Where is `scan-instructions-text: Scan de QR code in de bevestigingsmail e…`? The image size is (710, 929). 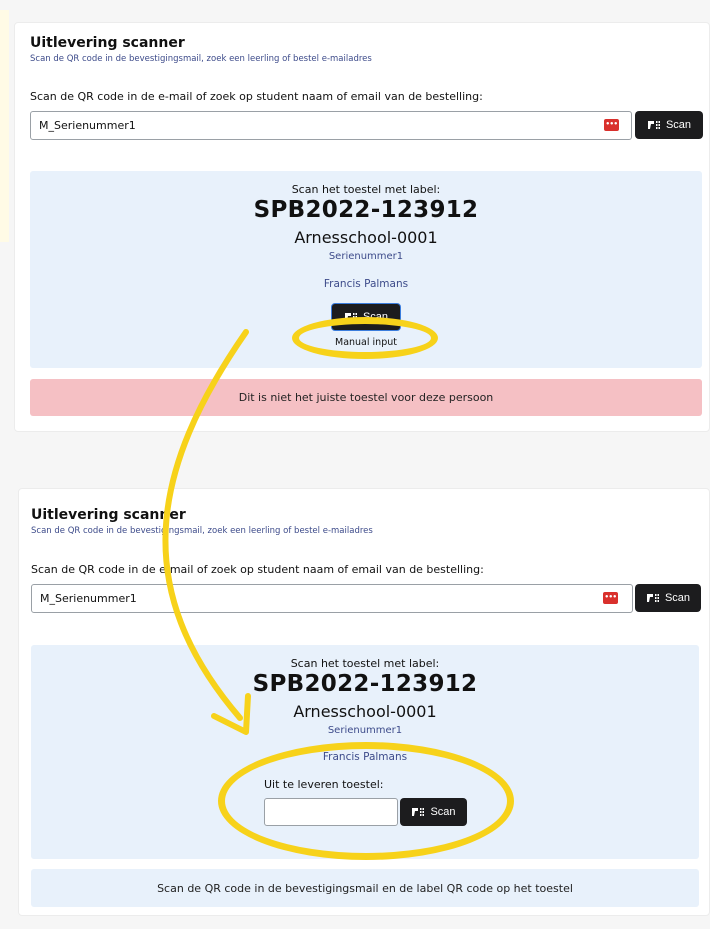 scan-instructions-text: Scan de QR code in de bevestigingsmail e… is located at coordinates (365, 888).